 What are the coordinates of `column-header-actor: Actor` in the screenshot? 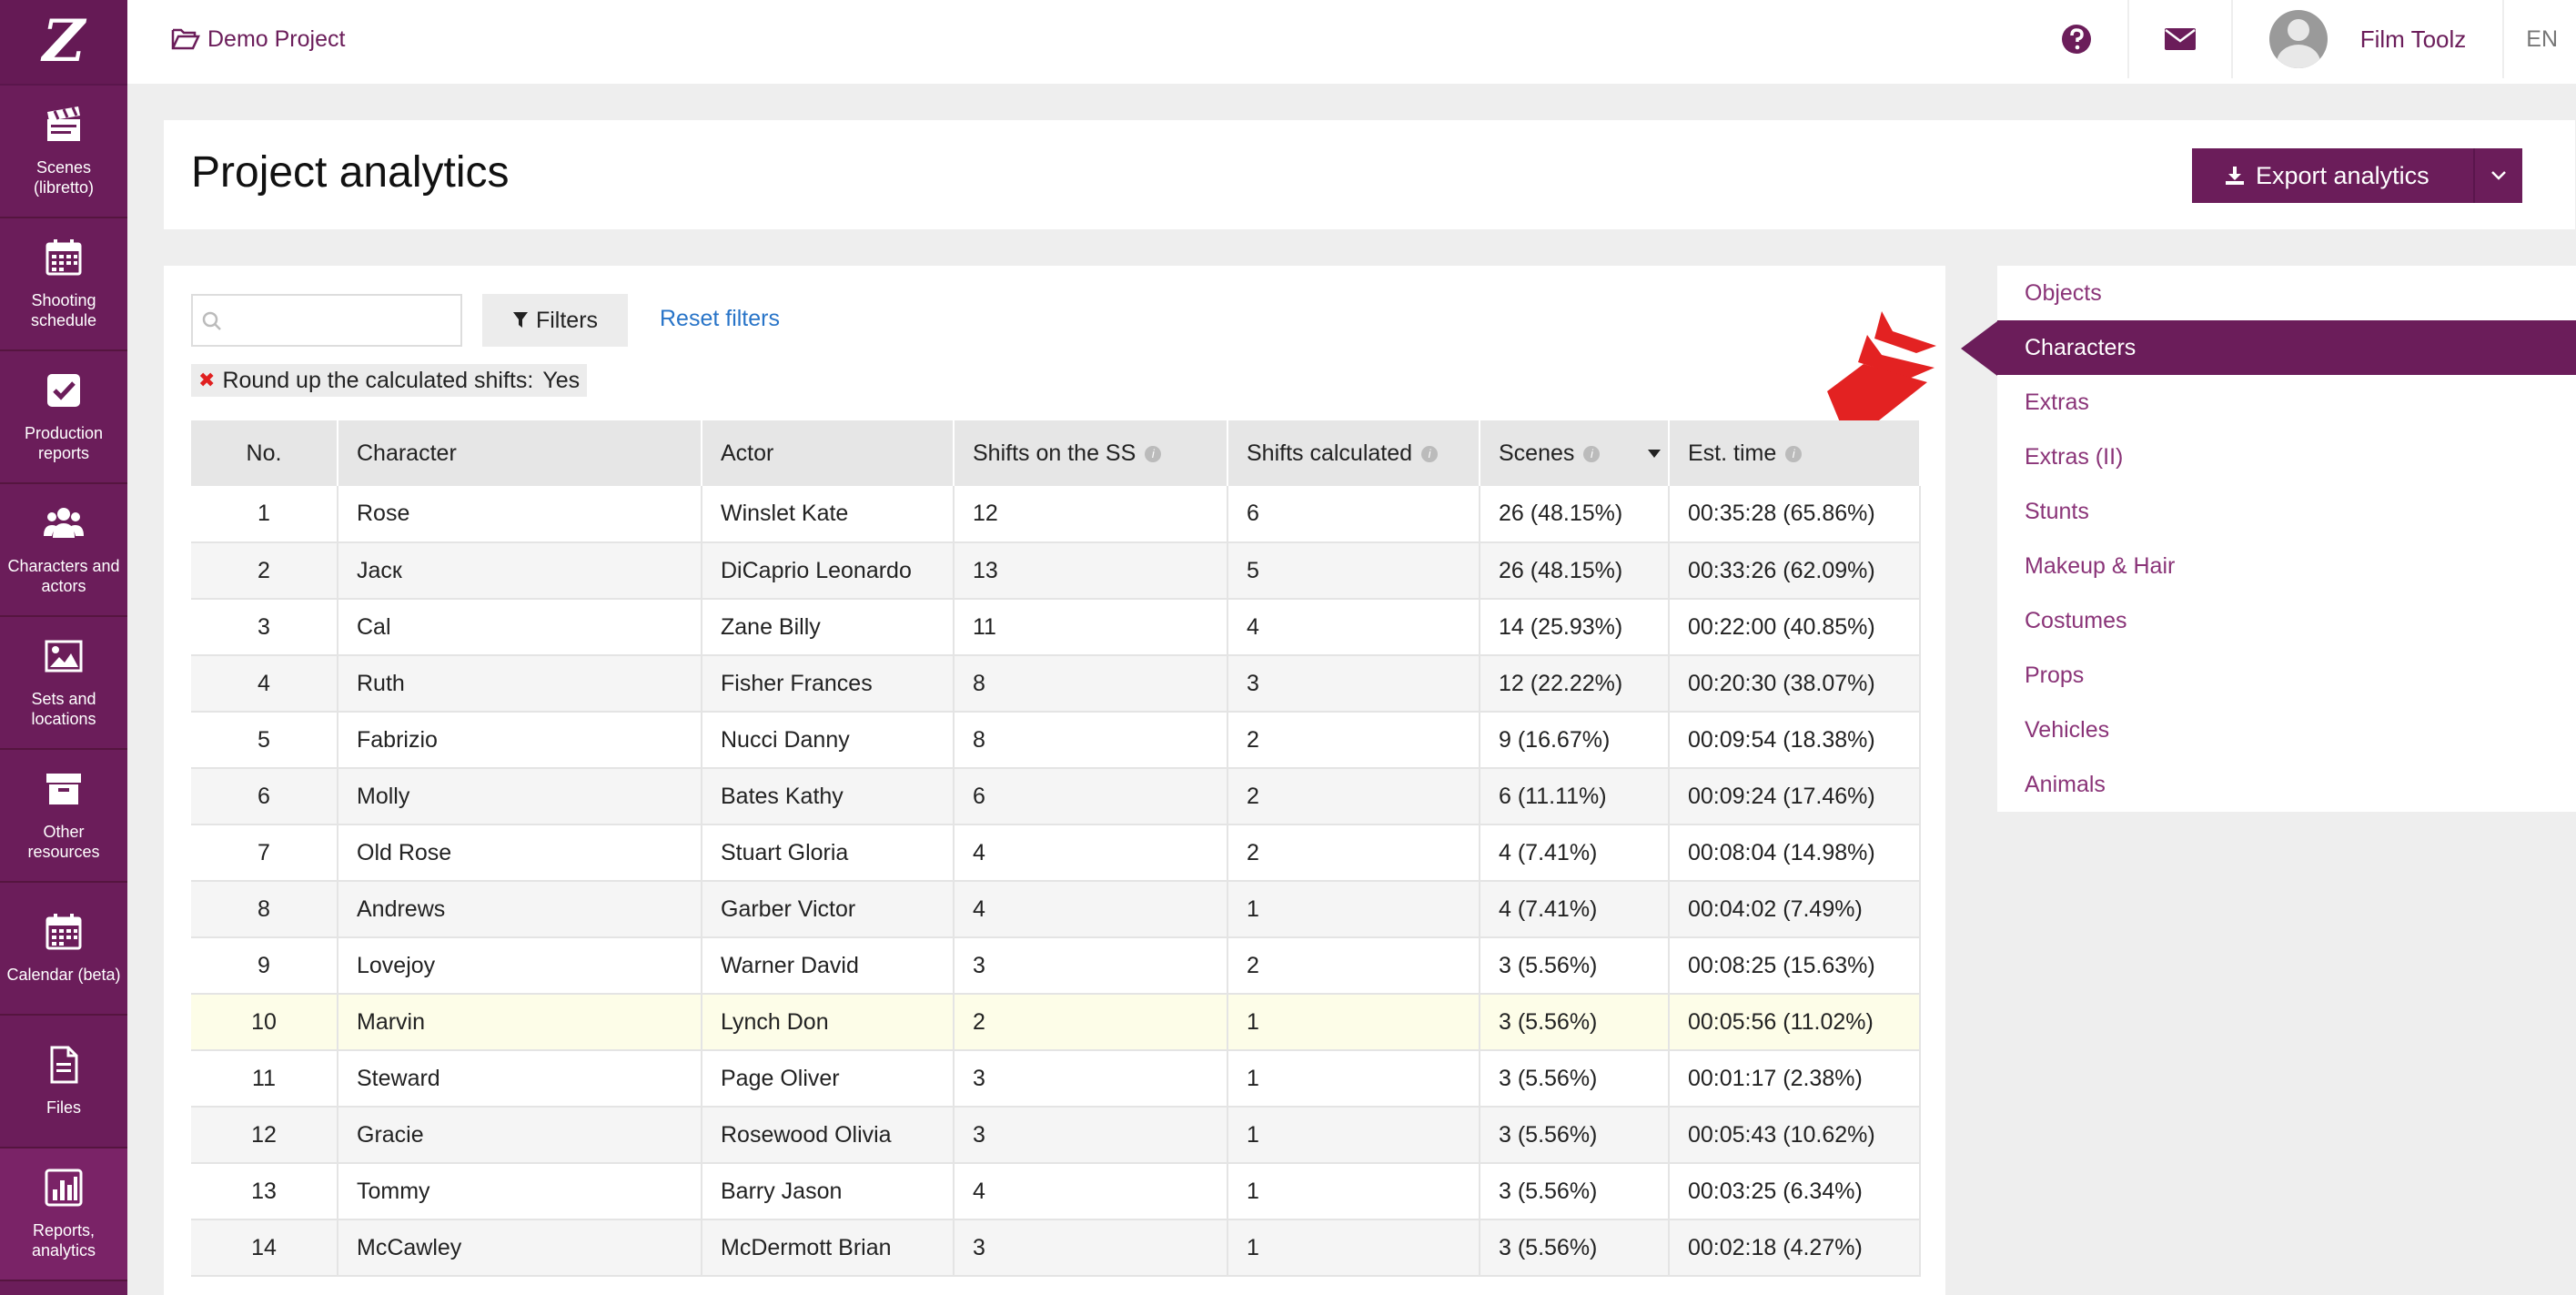 It's located at (828, 453).